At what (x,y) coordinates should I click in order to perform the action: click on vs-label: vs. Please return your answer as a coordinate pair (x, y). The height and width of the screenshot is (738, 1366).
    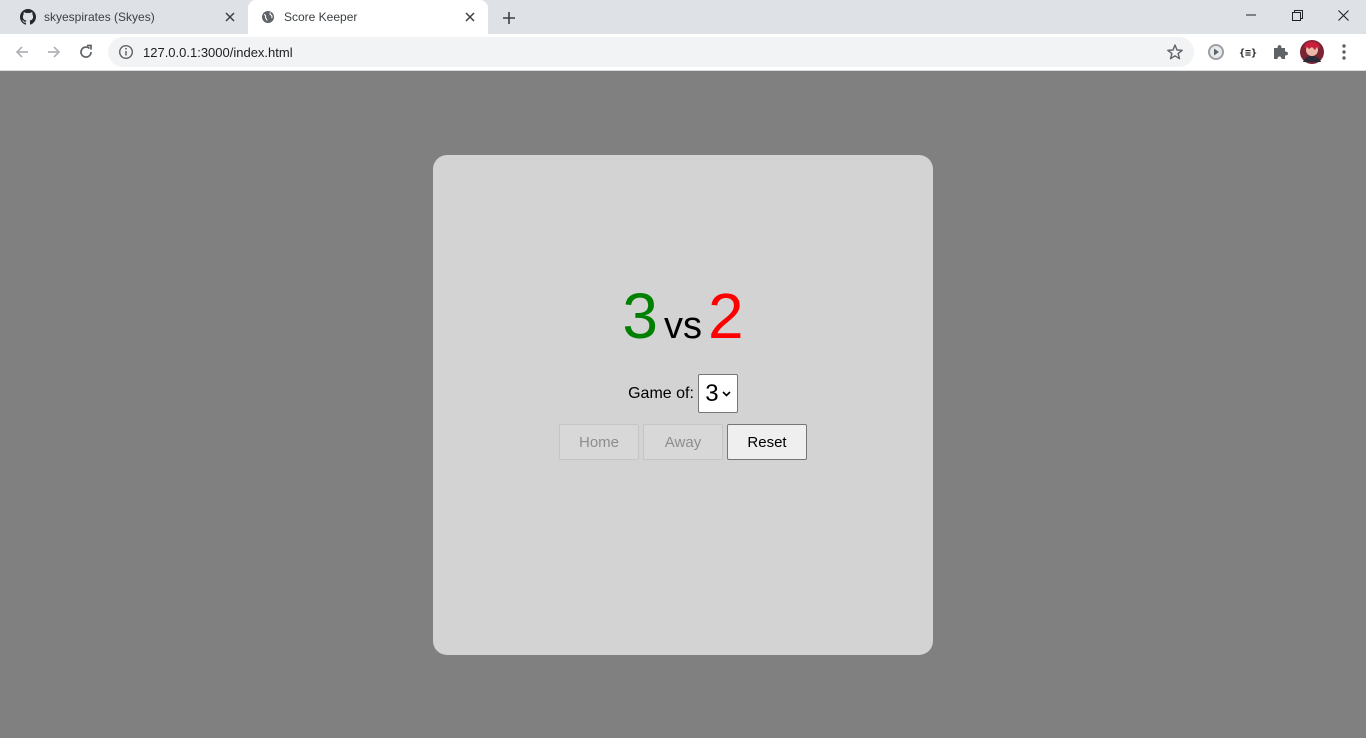
    Looking at the image, I should click on (683, 326).